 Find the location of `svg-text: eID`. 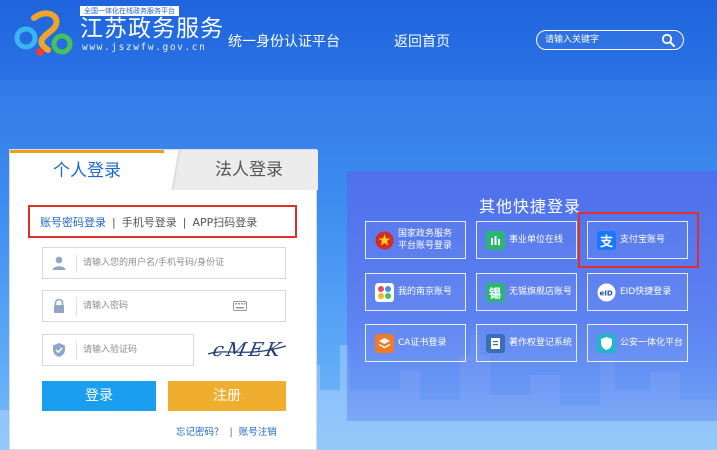

svg-text: eID is located at coordinates (606, 294).